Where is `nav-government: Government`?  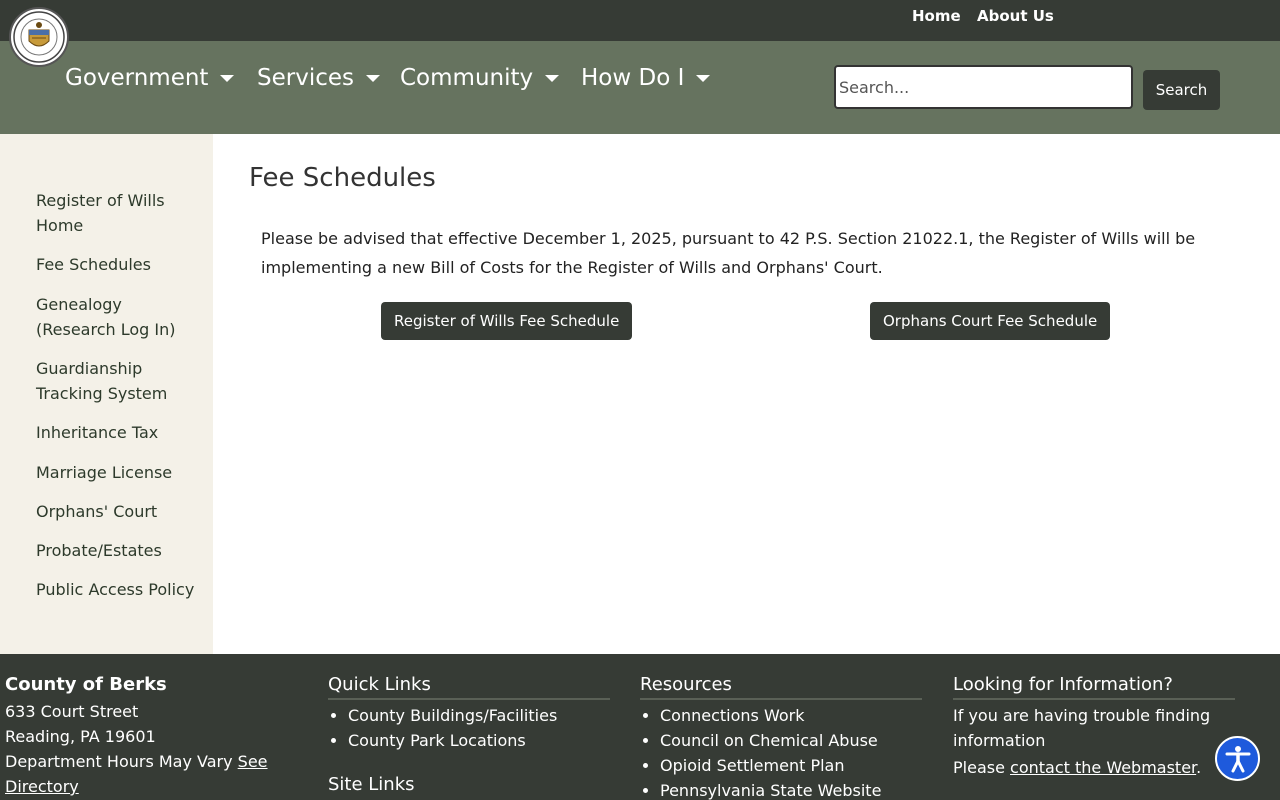 nav-government: Government is located at coordinates (150, 78).